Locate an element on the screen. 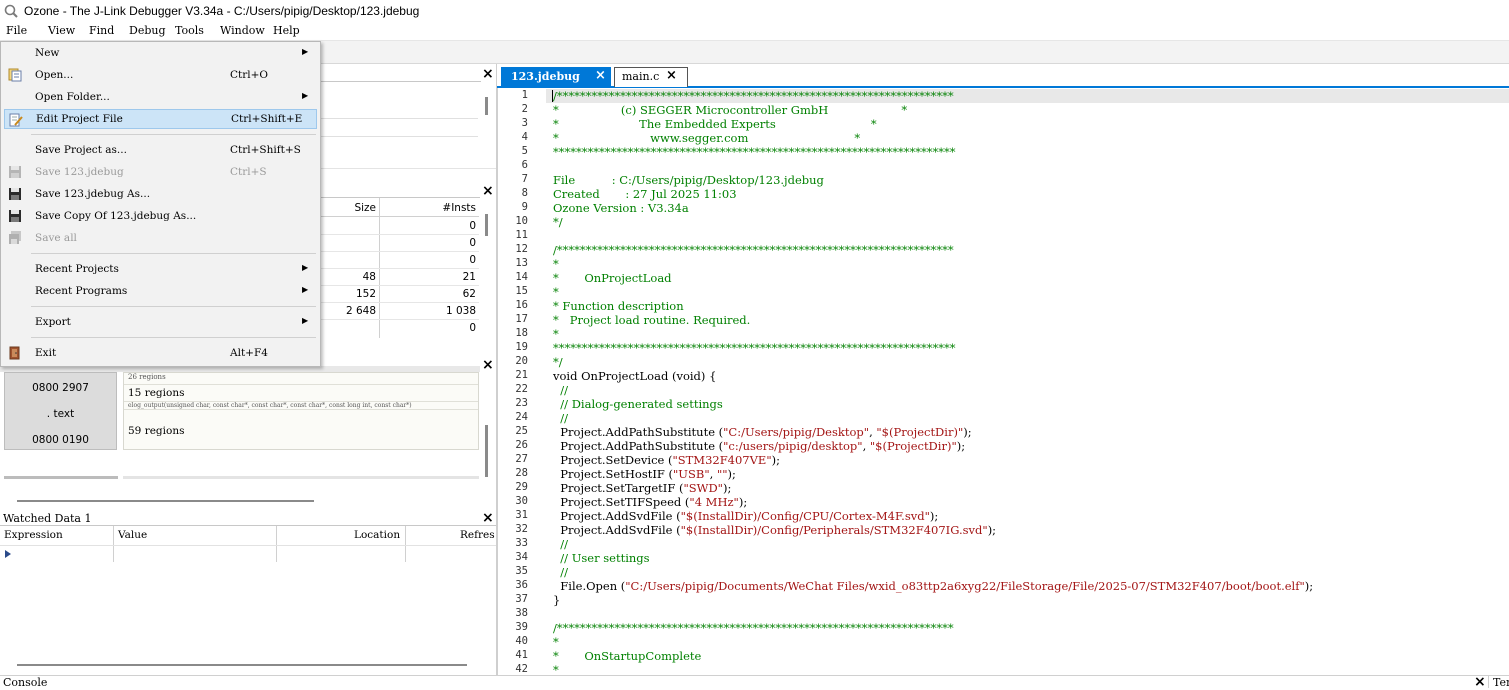  code-line: * Function description is located at coordinates (618, 306).